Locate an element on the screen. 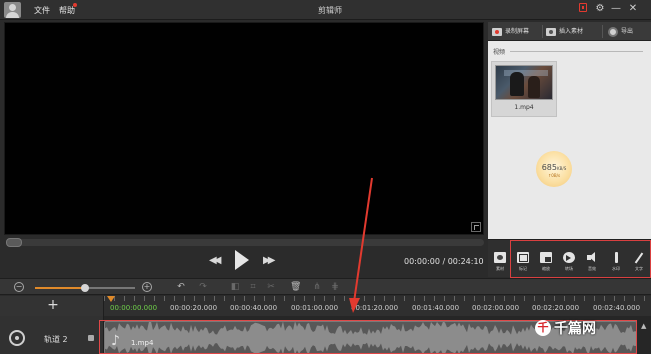 The height and width of the screenshot is (354, 651). divider is located at coordinates (576, 51).